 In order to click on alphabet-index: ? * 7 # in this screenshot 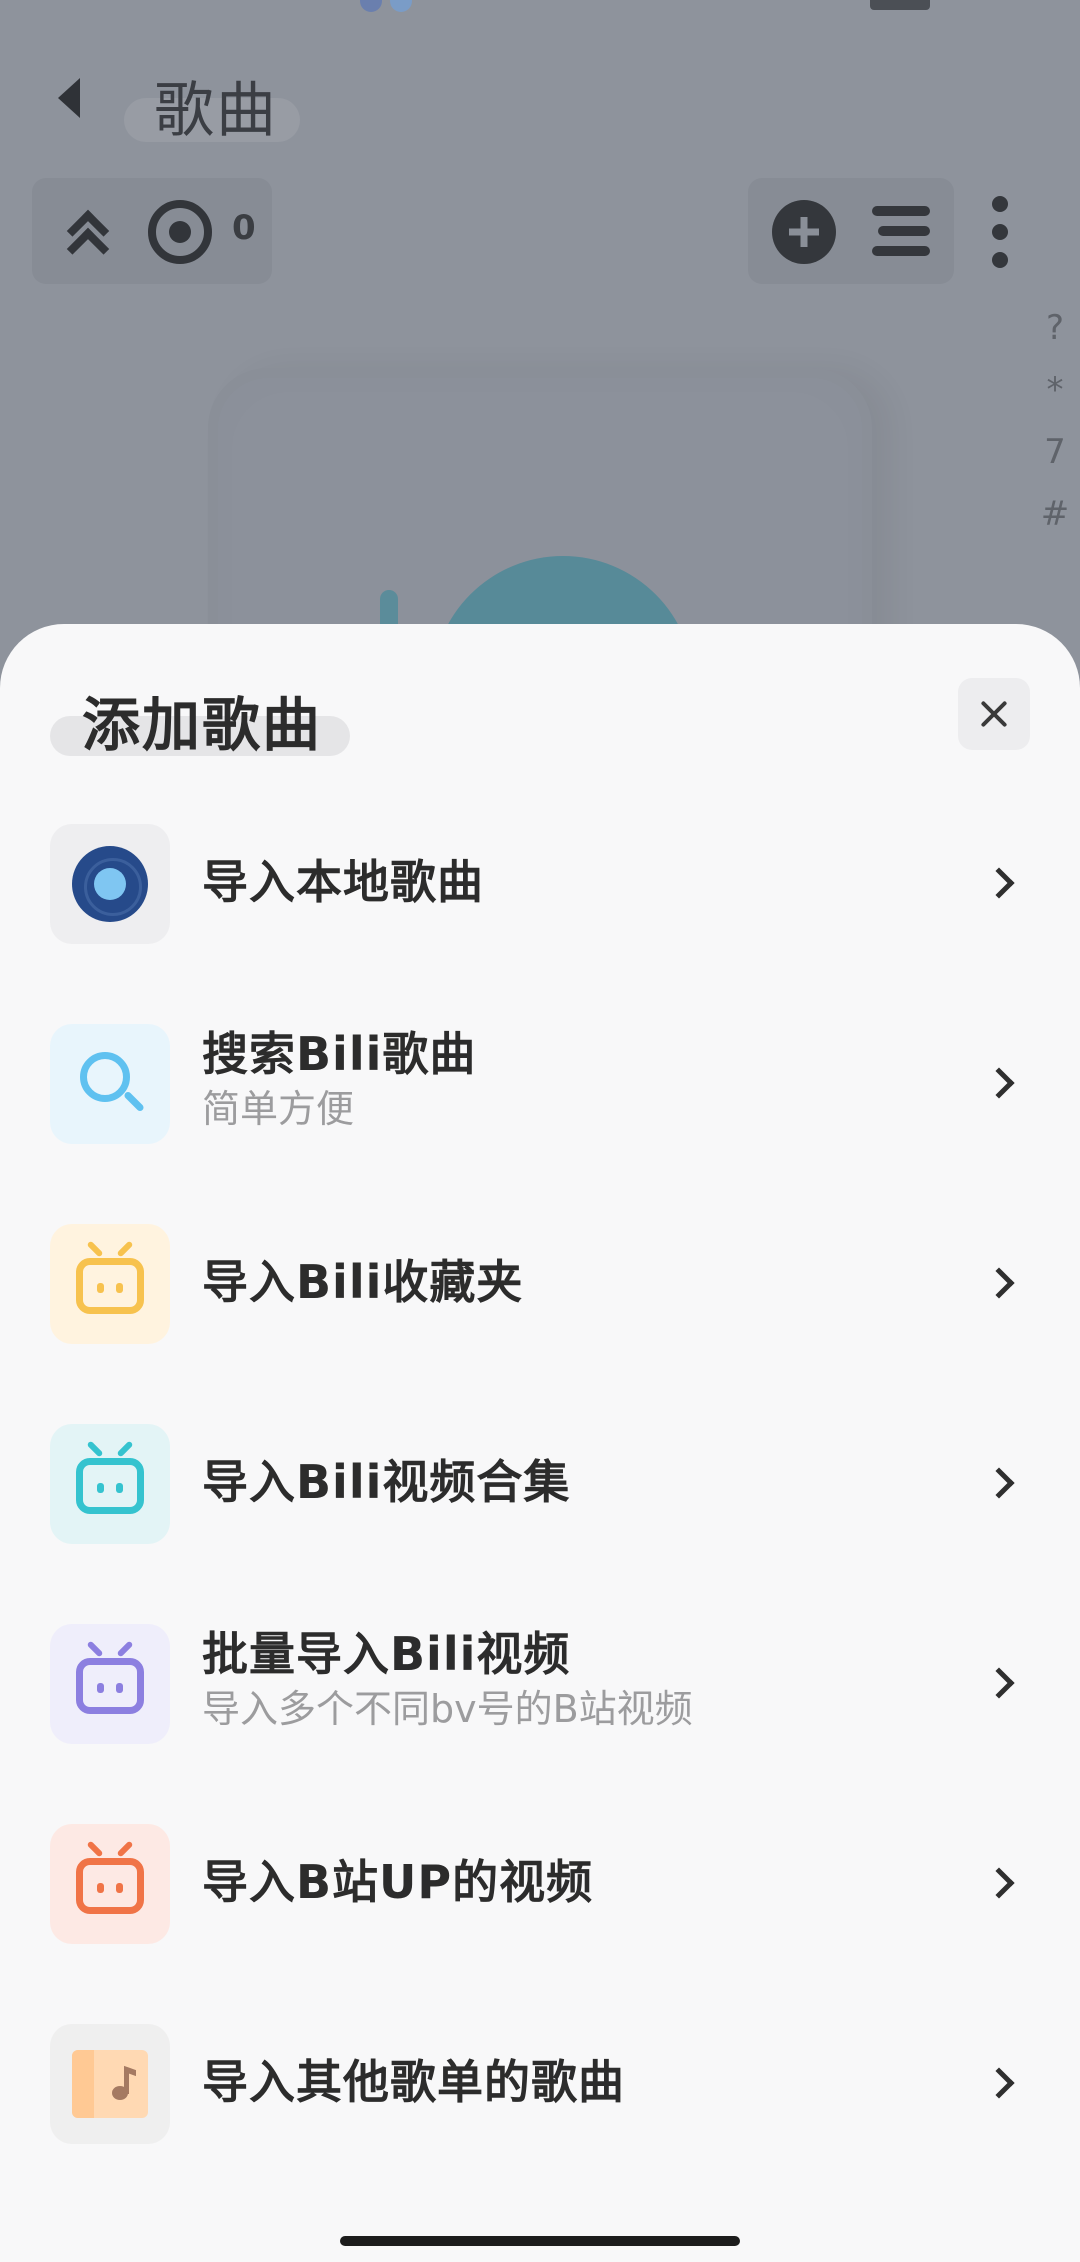, I will do `click(1055, 421)`.